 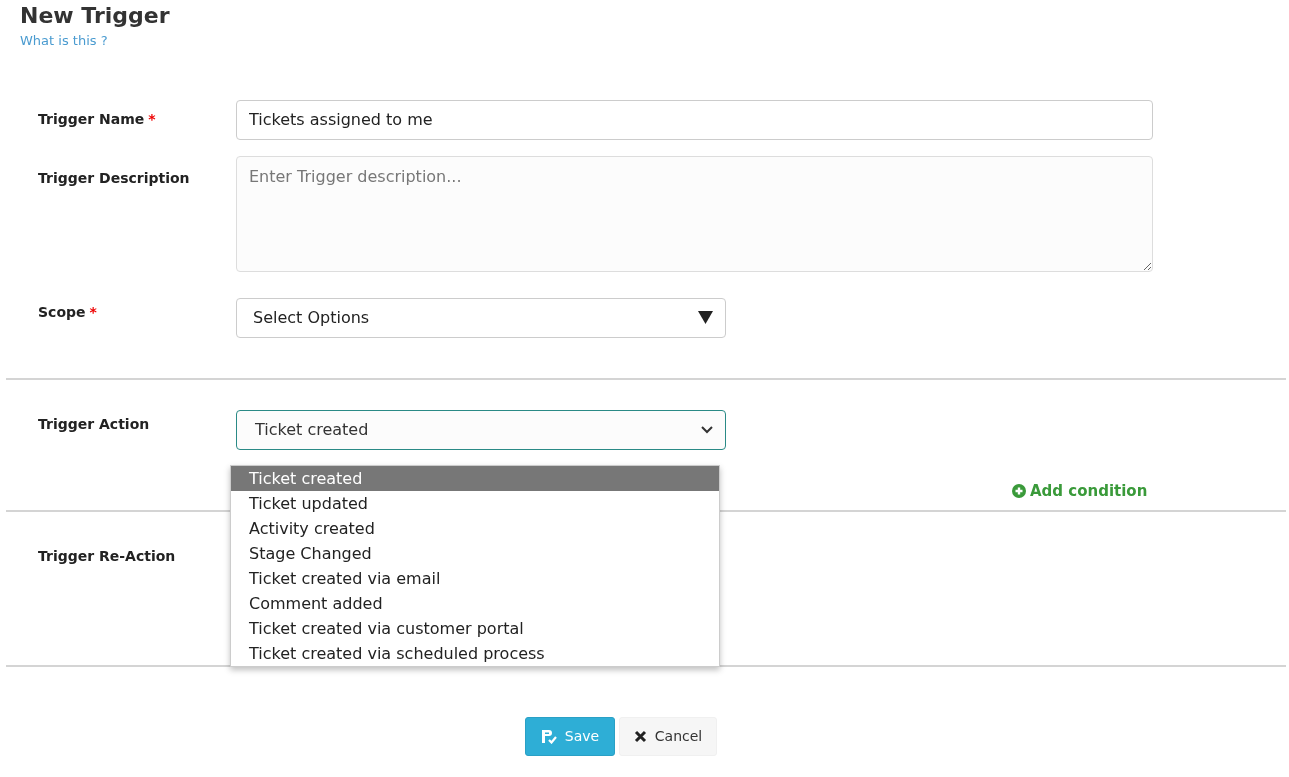 What do you see at coordinates (694, 119) in the screenshot?
I see `text-input: Tickets assigned to me` at bounding box center [694, 119].